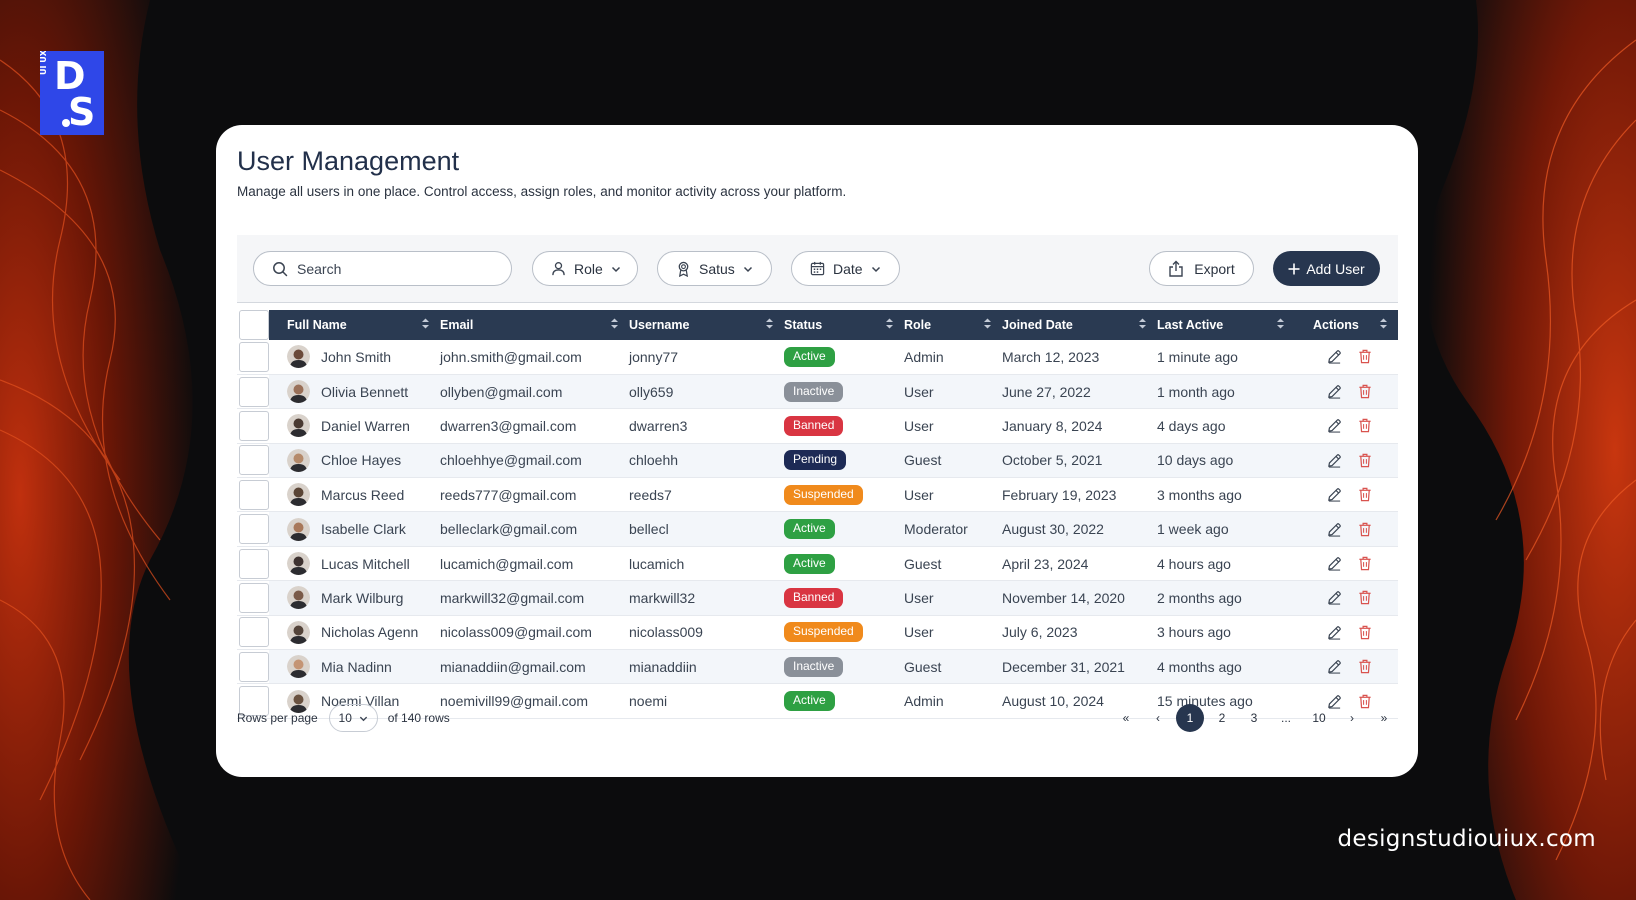 The width and height of the screenshot is (1636, 900). What do you see at coordinates (1079, 426) in the screenshot?
I see `cell-joined: January 8, 2024` at bounding box center [1079, 426].